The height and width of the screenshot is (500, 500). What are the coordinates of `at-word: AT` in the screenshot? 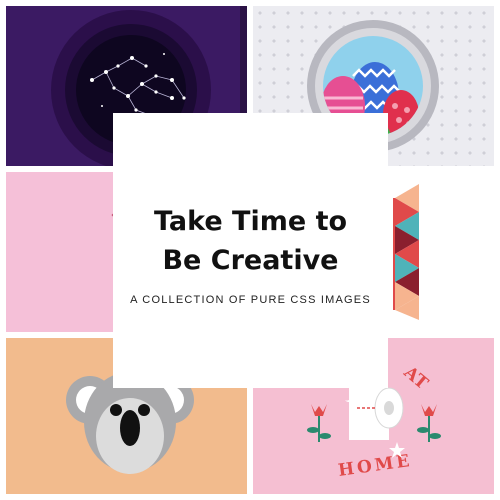 It's located at (415, 378).